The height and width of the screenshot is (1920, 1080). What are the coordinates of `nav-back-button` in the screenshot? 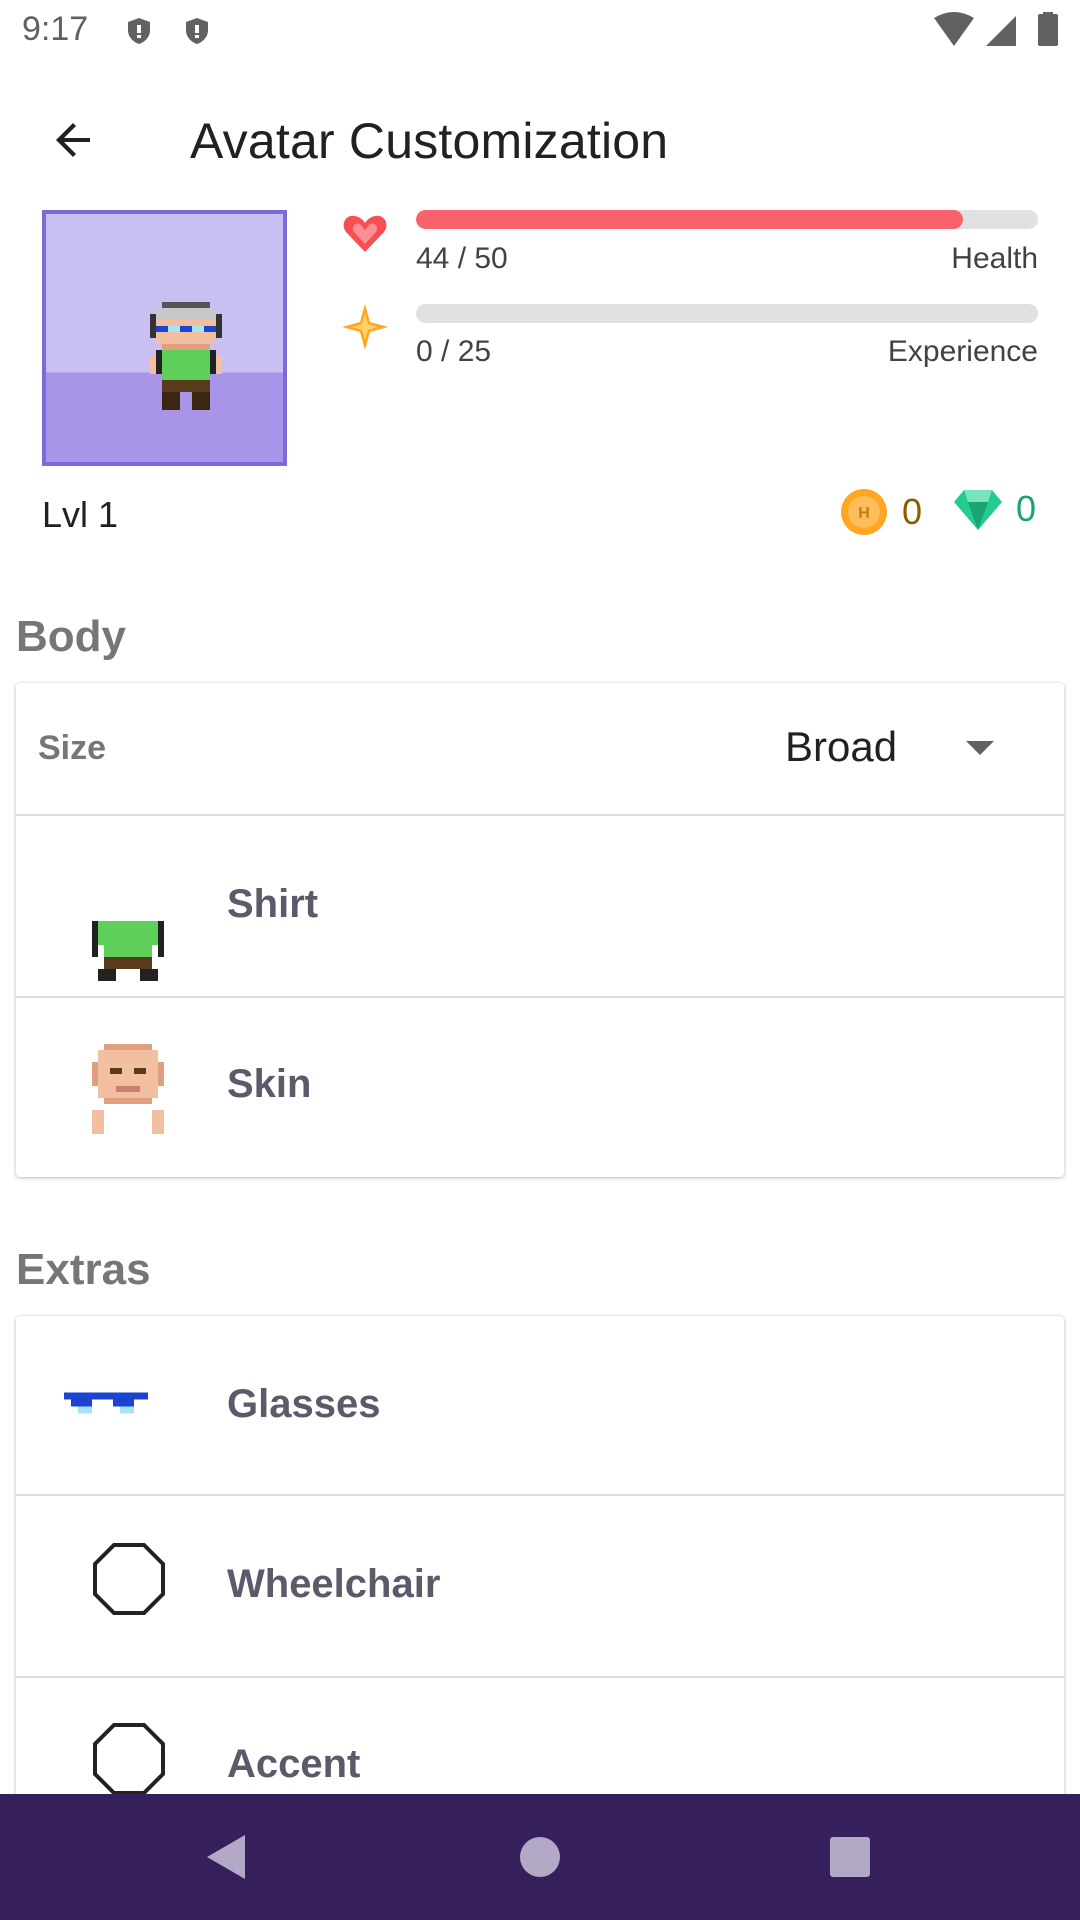 It's located at (225, 1857).